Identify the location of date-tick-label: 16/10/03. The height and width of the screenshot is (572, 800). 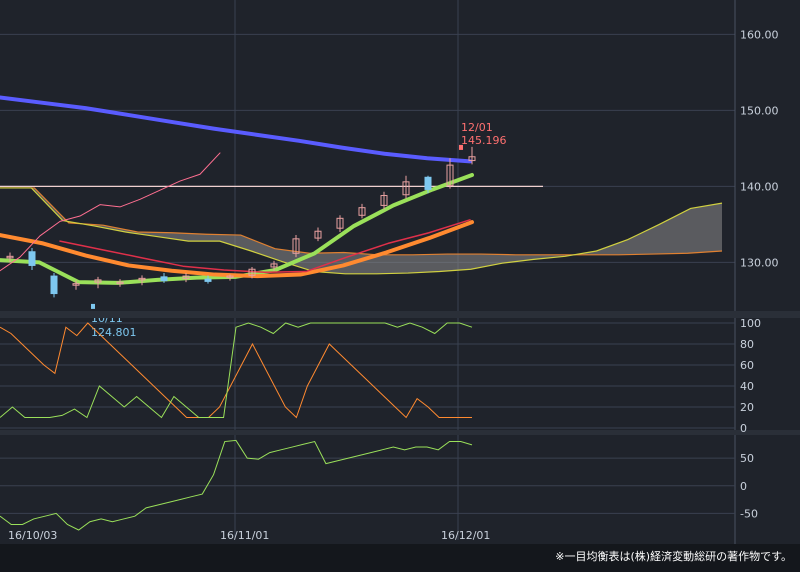
(32, 535).